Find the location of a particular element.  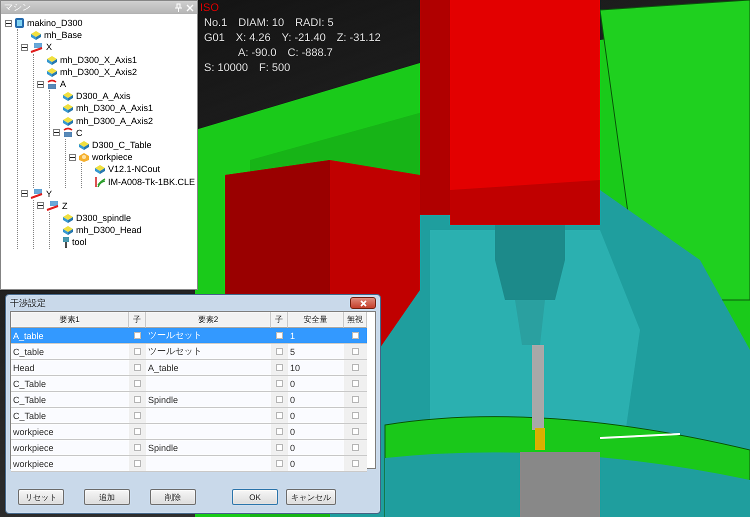

tree-item: Z is located at coordinates (65, 205).